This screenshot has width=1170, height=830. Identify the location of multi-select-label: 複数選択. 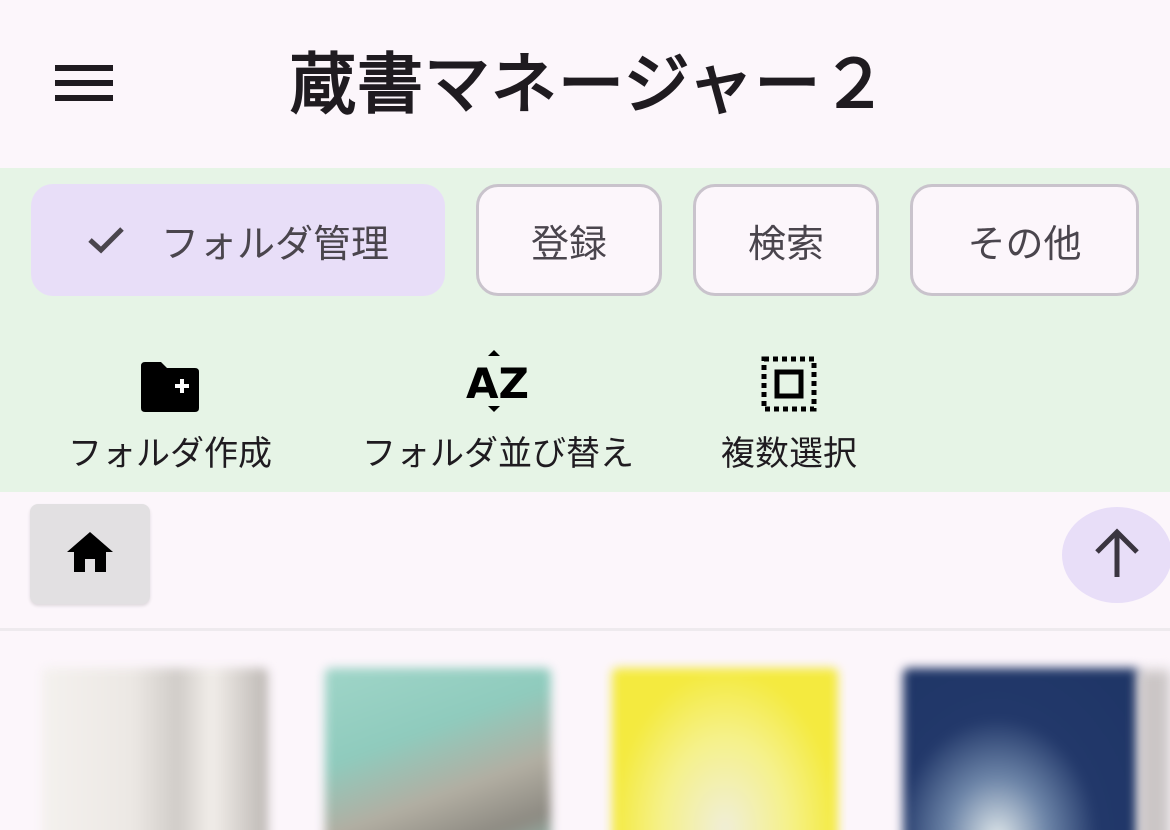
(789, 454).